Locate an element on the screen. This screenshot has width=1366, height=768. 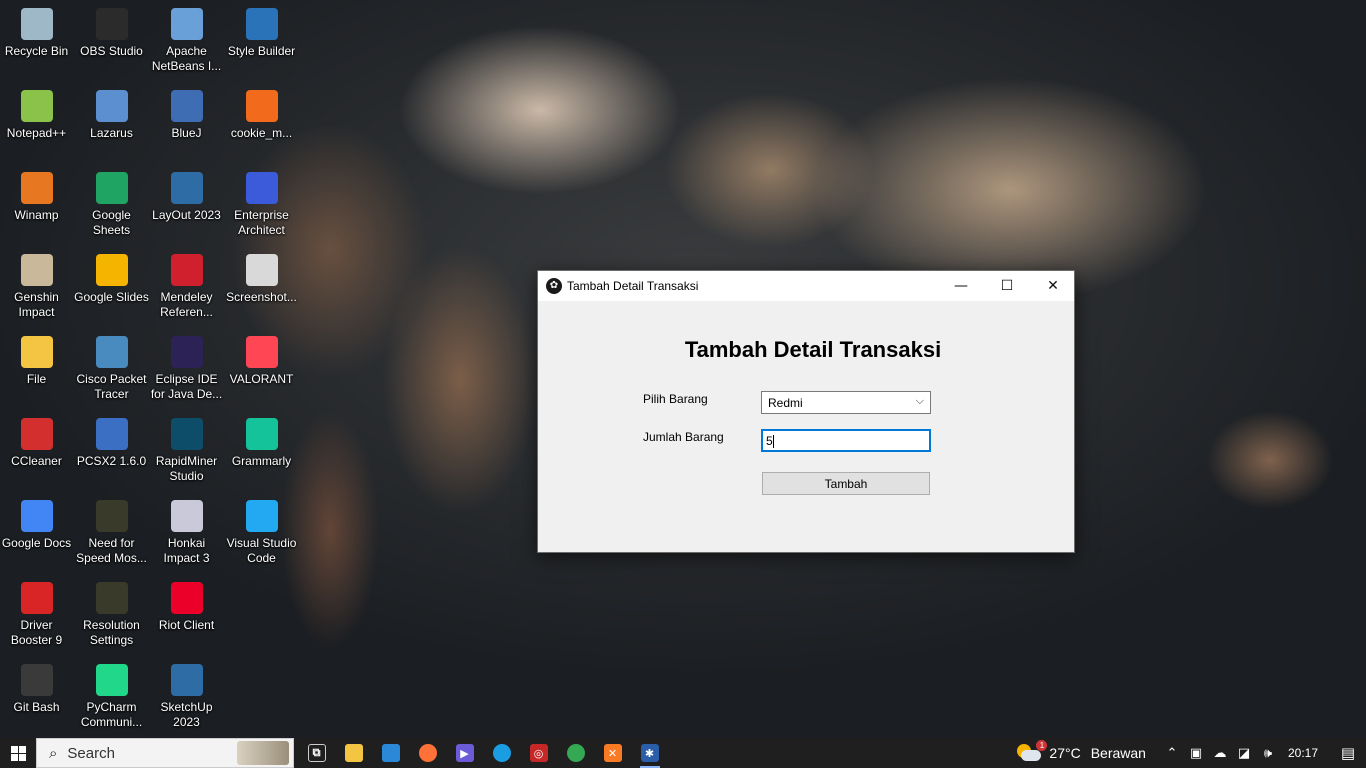
desktop-icon-label: File is located at coordinates (36, 379).